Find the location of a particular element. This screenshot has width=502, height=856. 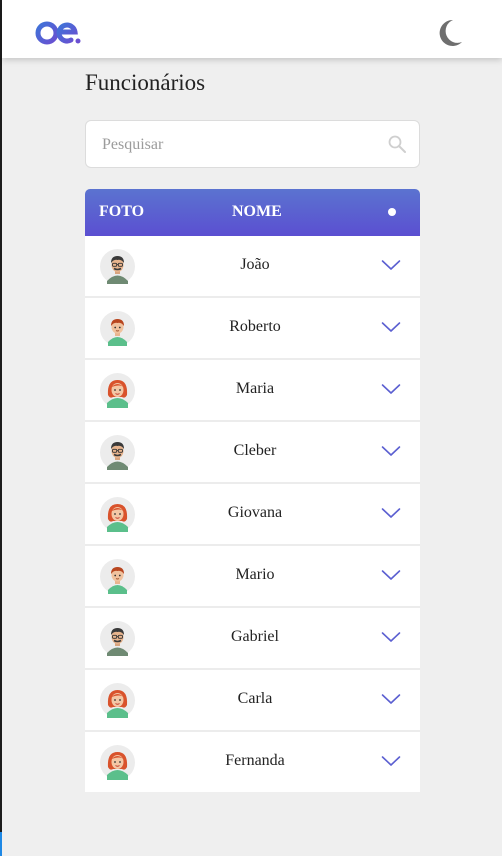

moon-icon is located at coordinates (449, 33).